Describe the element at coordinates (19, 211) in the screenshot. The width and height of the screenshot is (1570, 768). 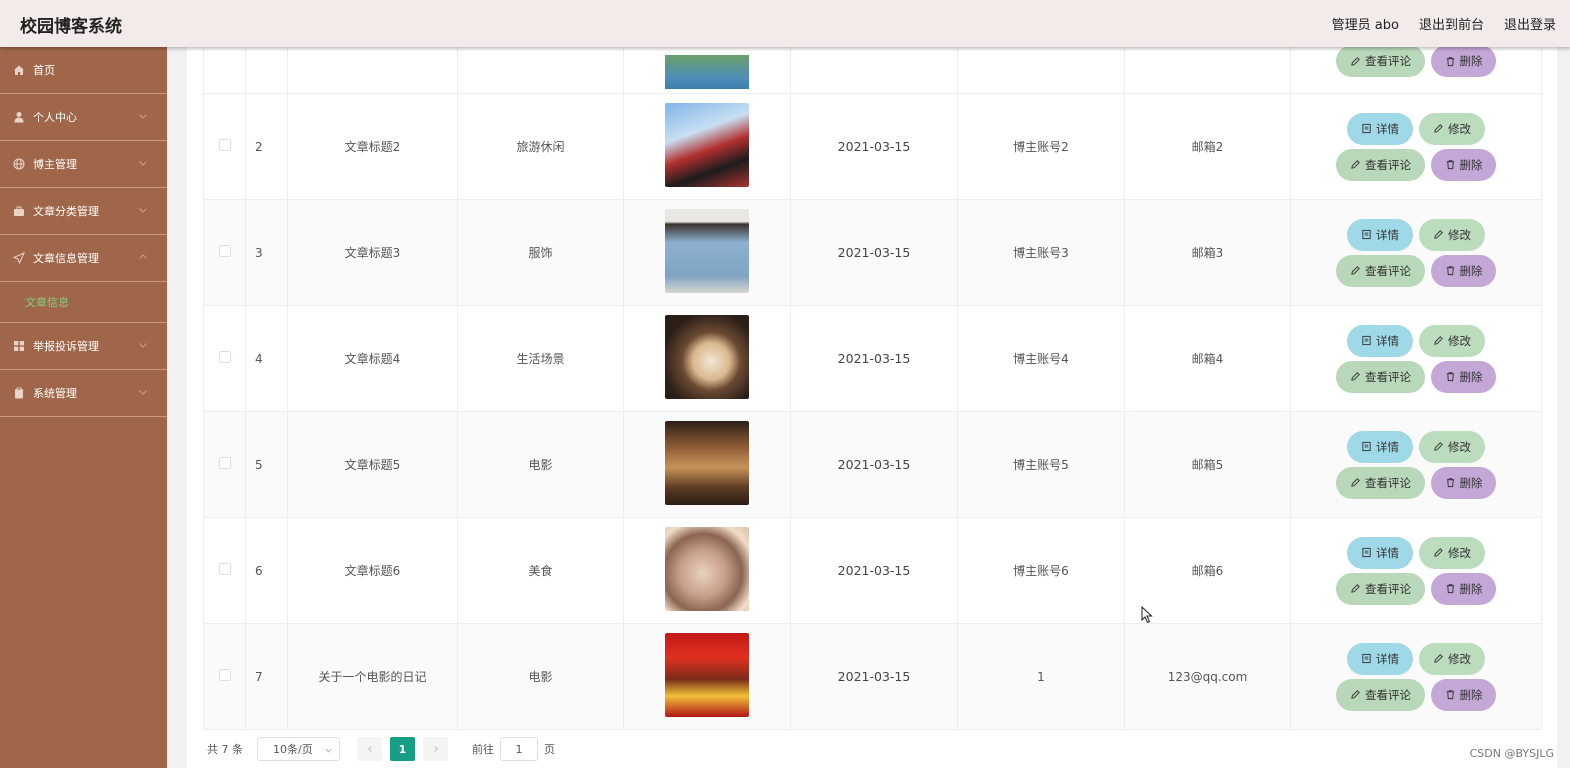
I see `briefcase-icon` at that location.